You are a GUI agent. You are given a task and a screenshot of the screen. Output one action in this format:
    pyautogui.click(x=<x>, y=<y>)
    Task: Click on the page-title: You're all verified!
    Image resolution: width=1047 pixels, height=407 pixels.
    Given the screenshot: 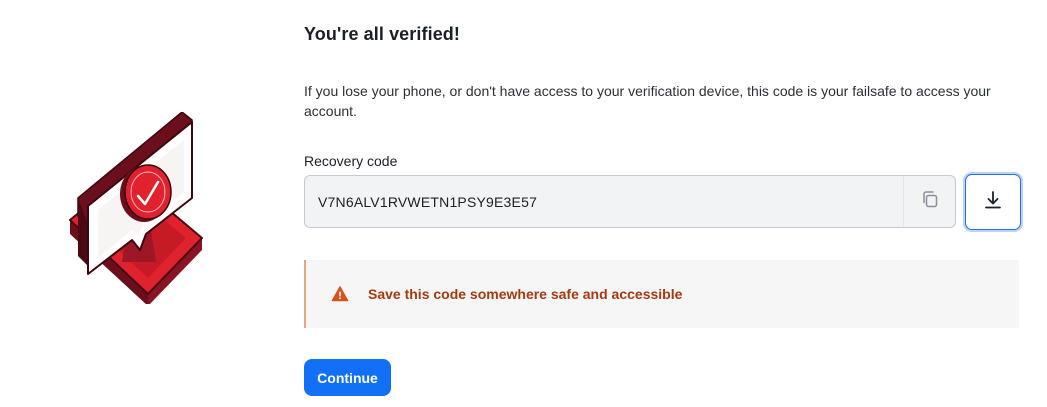 What is the action you would take?
    pyautogui.click(x=382, y=34)
    